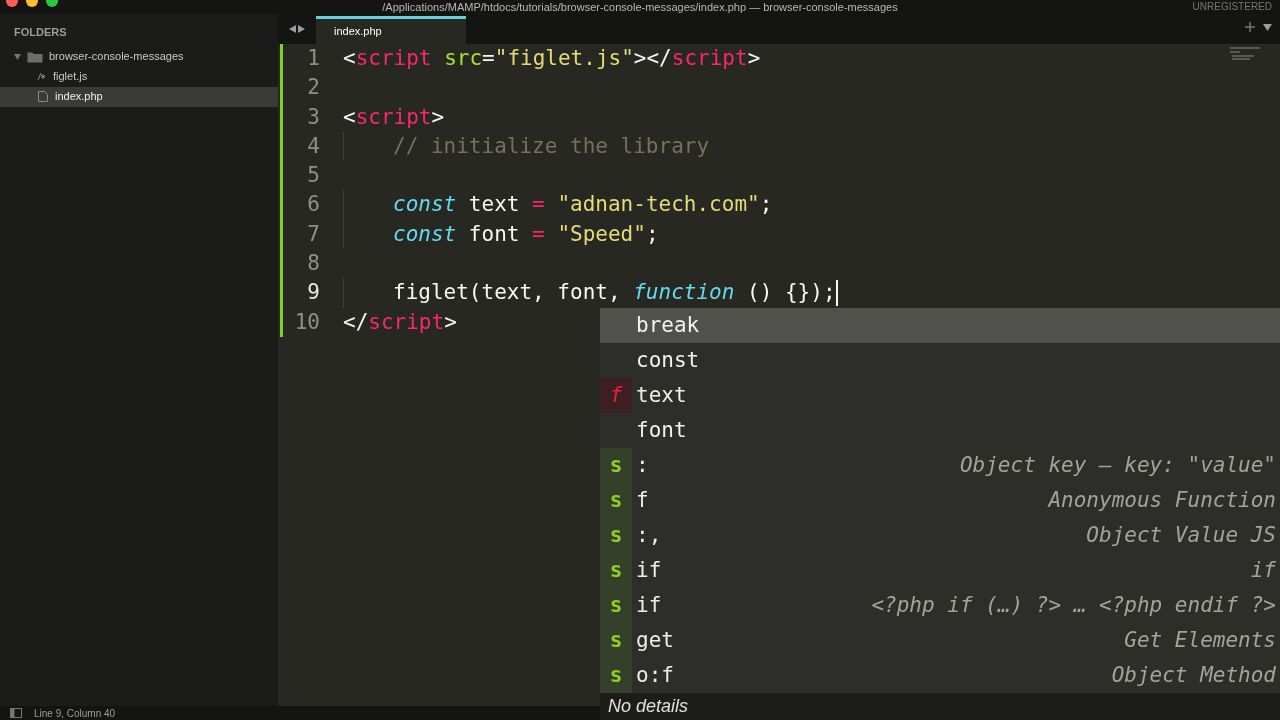  Describe the element at coordinates (940, 430) in the screenshot. I see `completion-item: font` at that location.